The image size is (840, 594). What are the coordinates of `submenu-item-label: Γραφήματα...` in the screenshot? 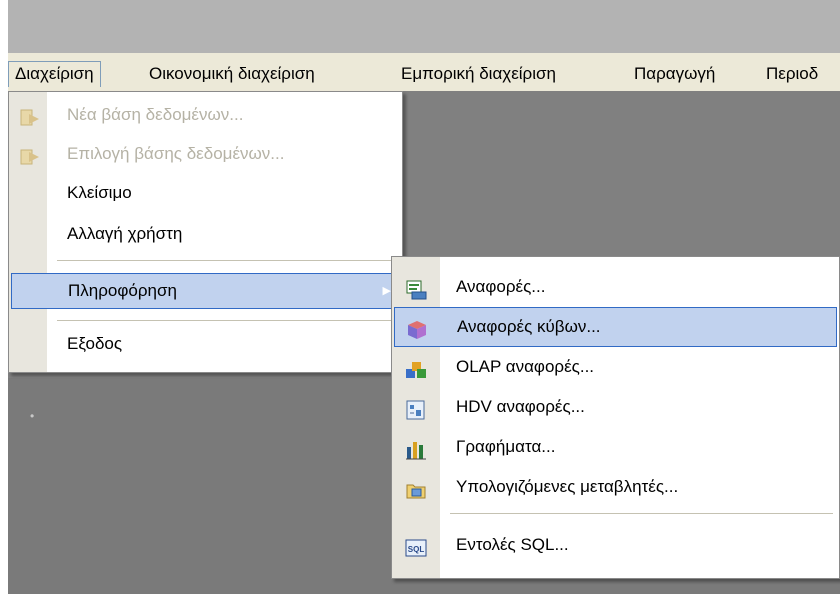 It's located at (506, 446).